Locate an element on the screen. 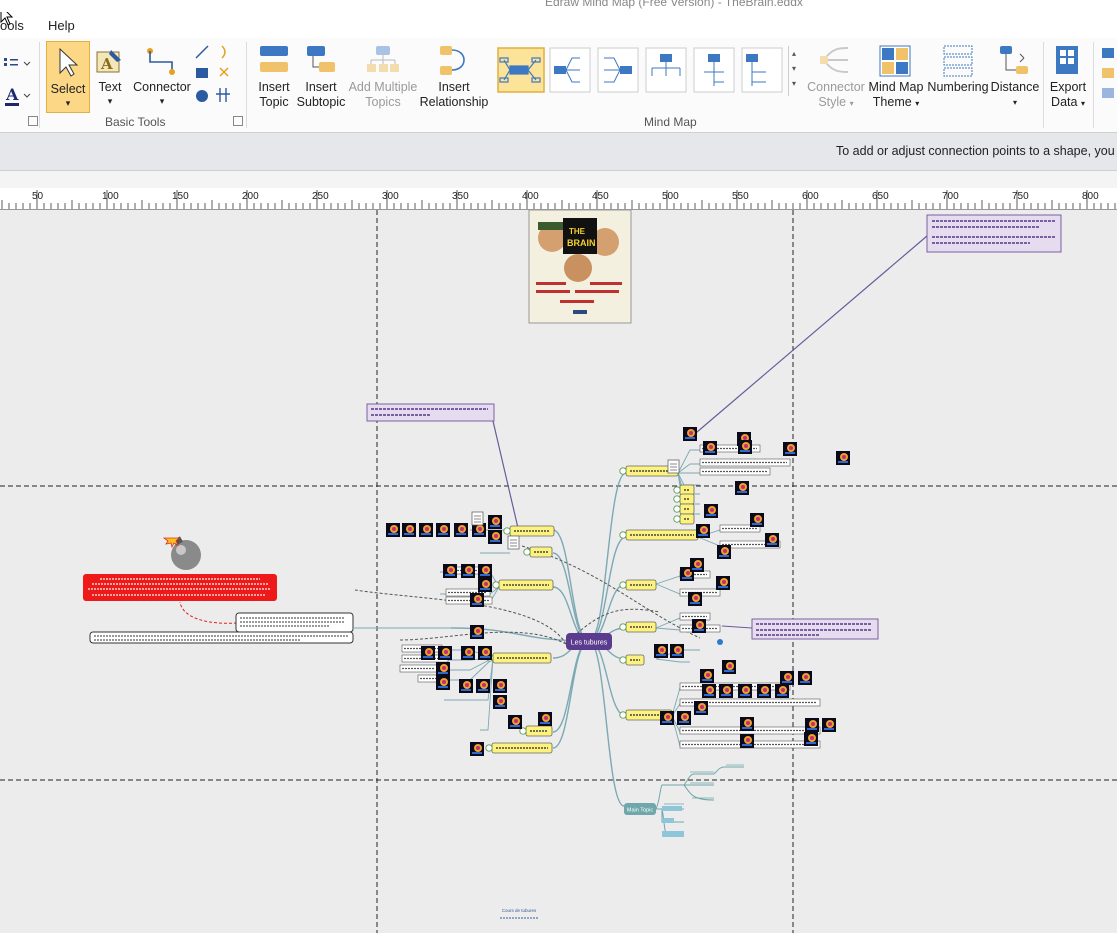 The height and width of the screenshot is (933, 1117). movie-poster-image: THE BRAIN is located at coordinates (580, 267).